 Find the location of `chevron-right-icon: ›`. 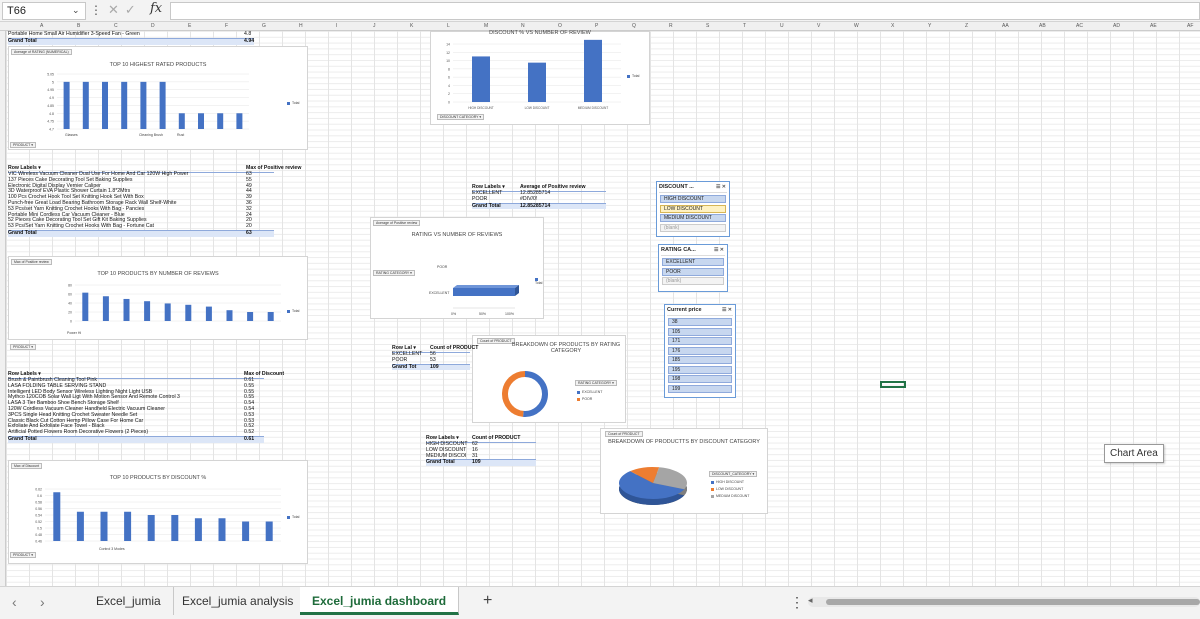

chevron-right-icon: › is located at coordinates (42, 602).